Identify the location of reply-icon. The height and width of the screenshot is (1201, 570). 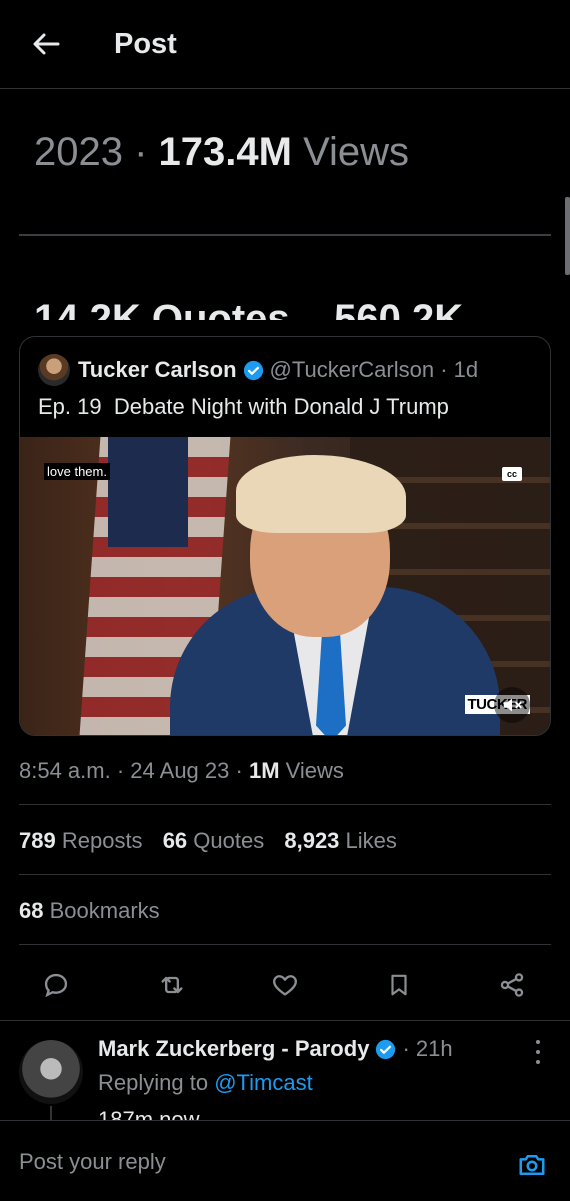
(56, 985).